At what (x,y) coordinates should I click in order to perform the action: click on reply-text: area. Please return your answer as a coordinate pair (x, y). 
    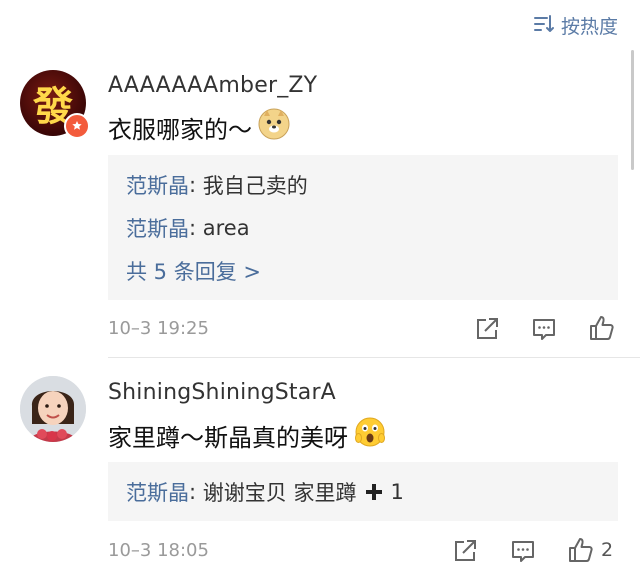
    Looking at the image, I should click on (226, 228).